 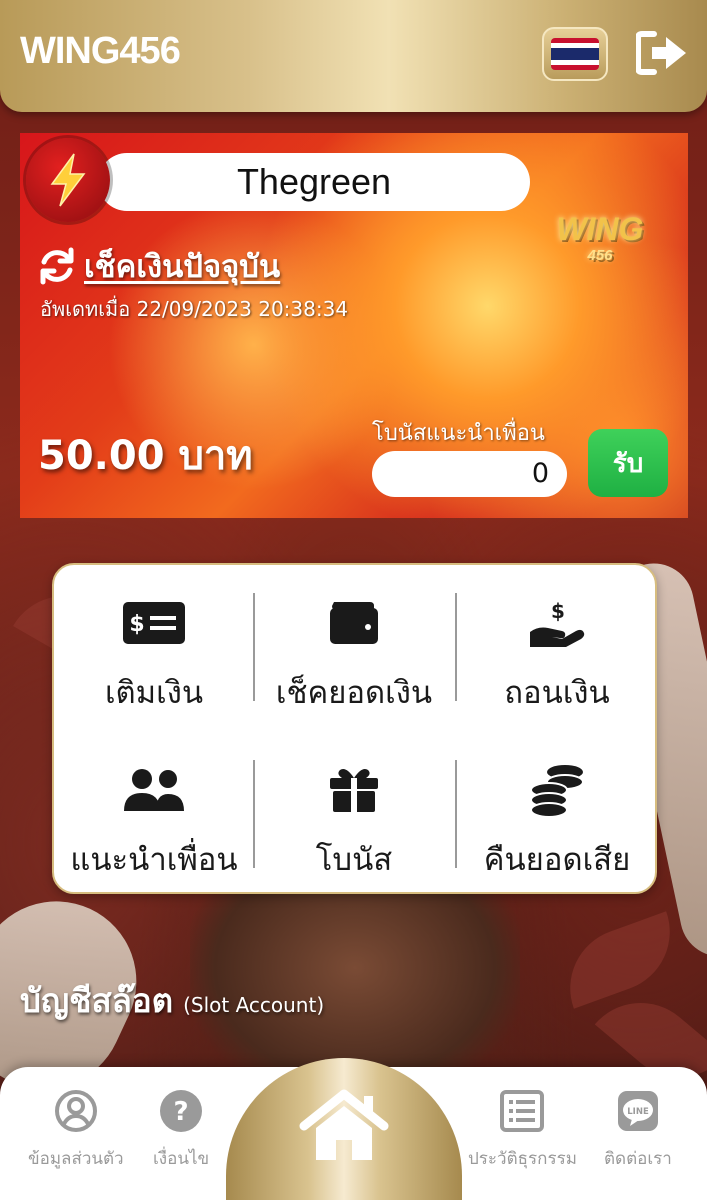 I want to click on menu-check-balance: เช็คยอดเงิน, so click(x=354, y=645).